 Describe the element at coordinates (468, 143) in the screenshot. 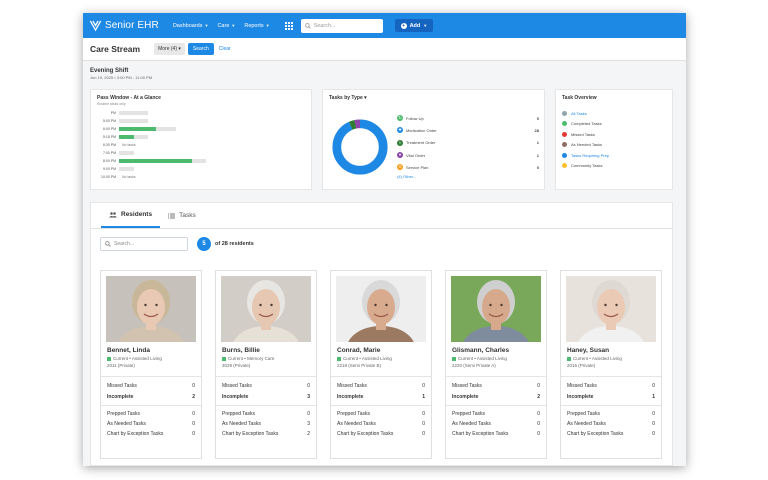

I see `task-type-row: ⚕ Treatment Order 1` at that location.